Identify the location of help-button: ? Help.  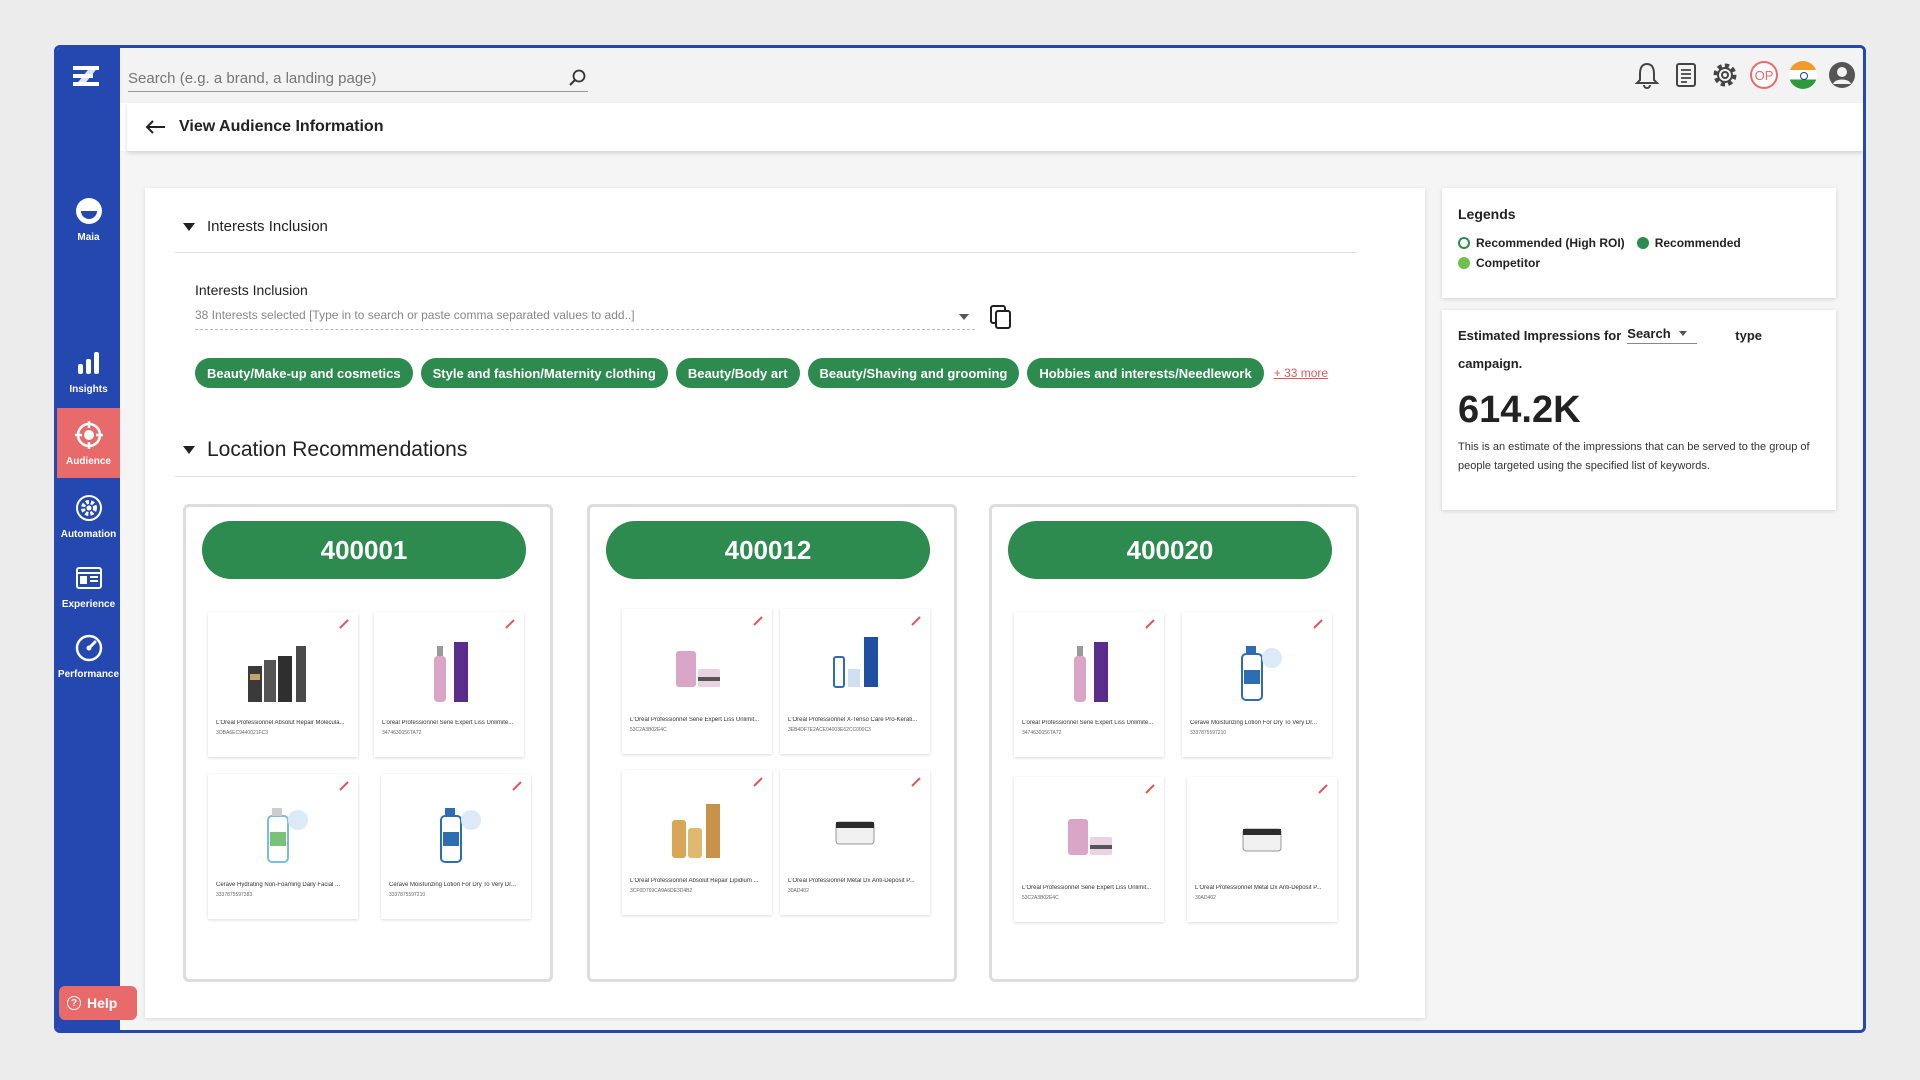
(98, 1003).